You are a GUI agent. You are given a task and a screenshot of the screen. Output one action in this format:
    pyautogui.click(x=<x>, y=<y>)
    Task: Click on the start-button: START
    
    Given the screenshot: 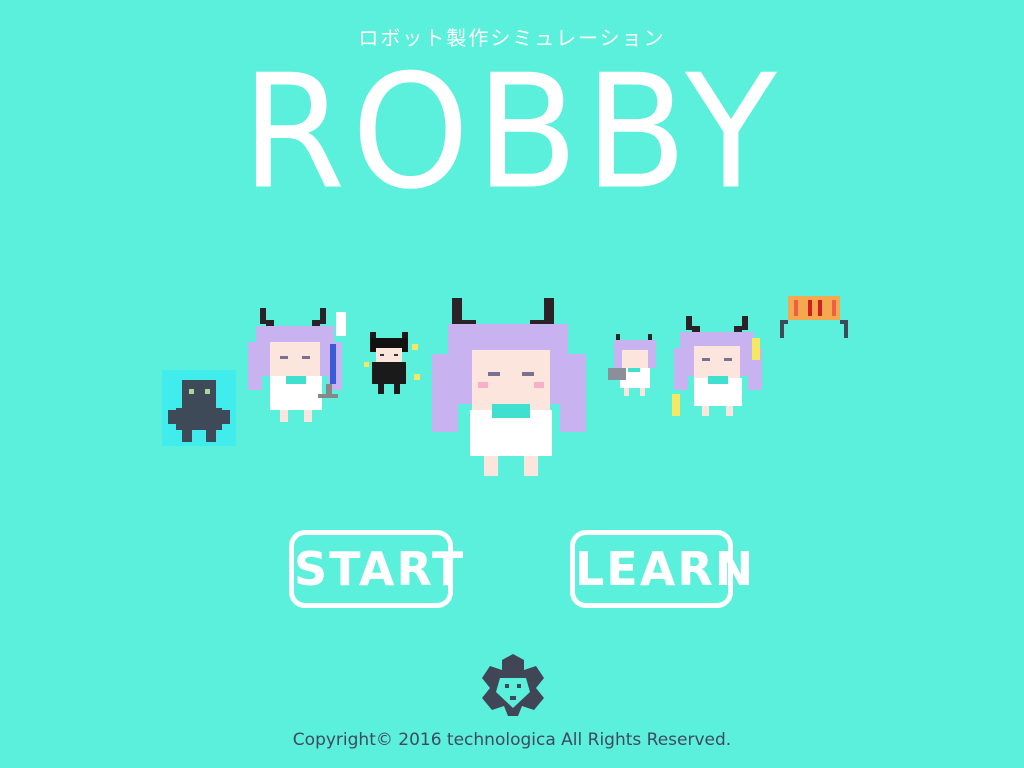 What is the action you would take?
    pyautogui.click(x=376, y=569)
    